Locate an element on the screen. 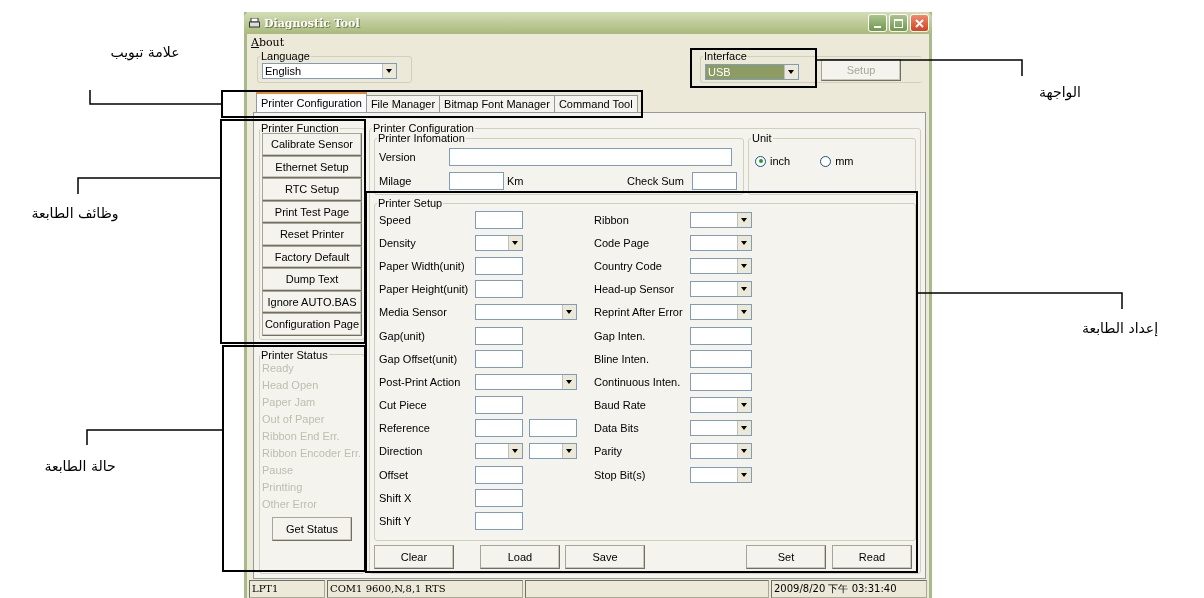  field-label: Direction is located at coordinates (401, 451).